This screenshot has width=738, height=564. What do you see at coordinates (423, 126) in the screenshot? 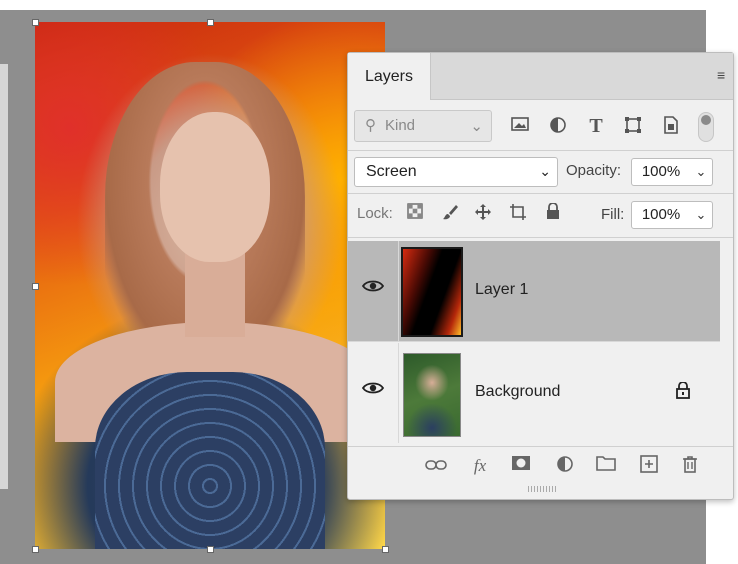
I see `kind-filter-select: ⚲ Kind ⌄` at bounding box center [423, 126].